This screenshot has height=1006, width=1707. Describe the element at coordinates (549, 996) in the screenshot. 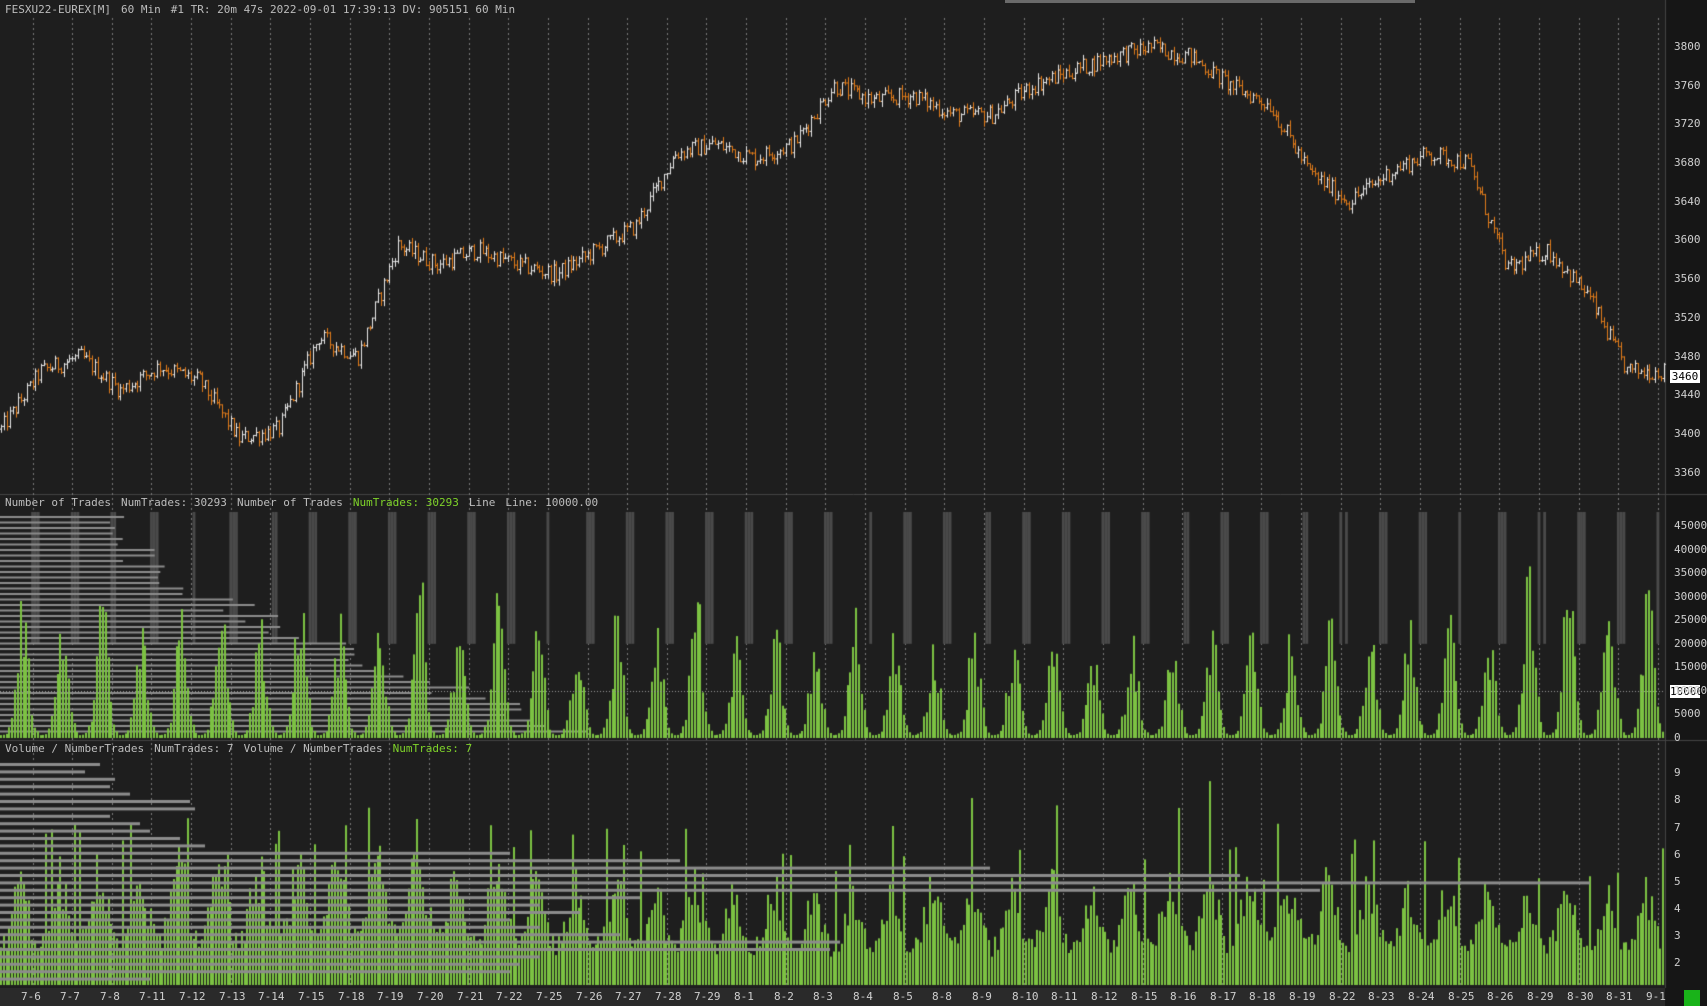

I see `date-axis-label: 7-25` at that location.